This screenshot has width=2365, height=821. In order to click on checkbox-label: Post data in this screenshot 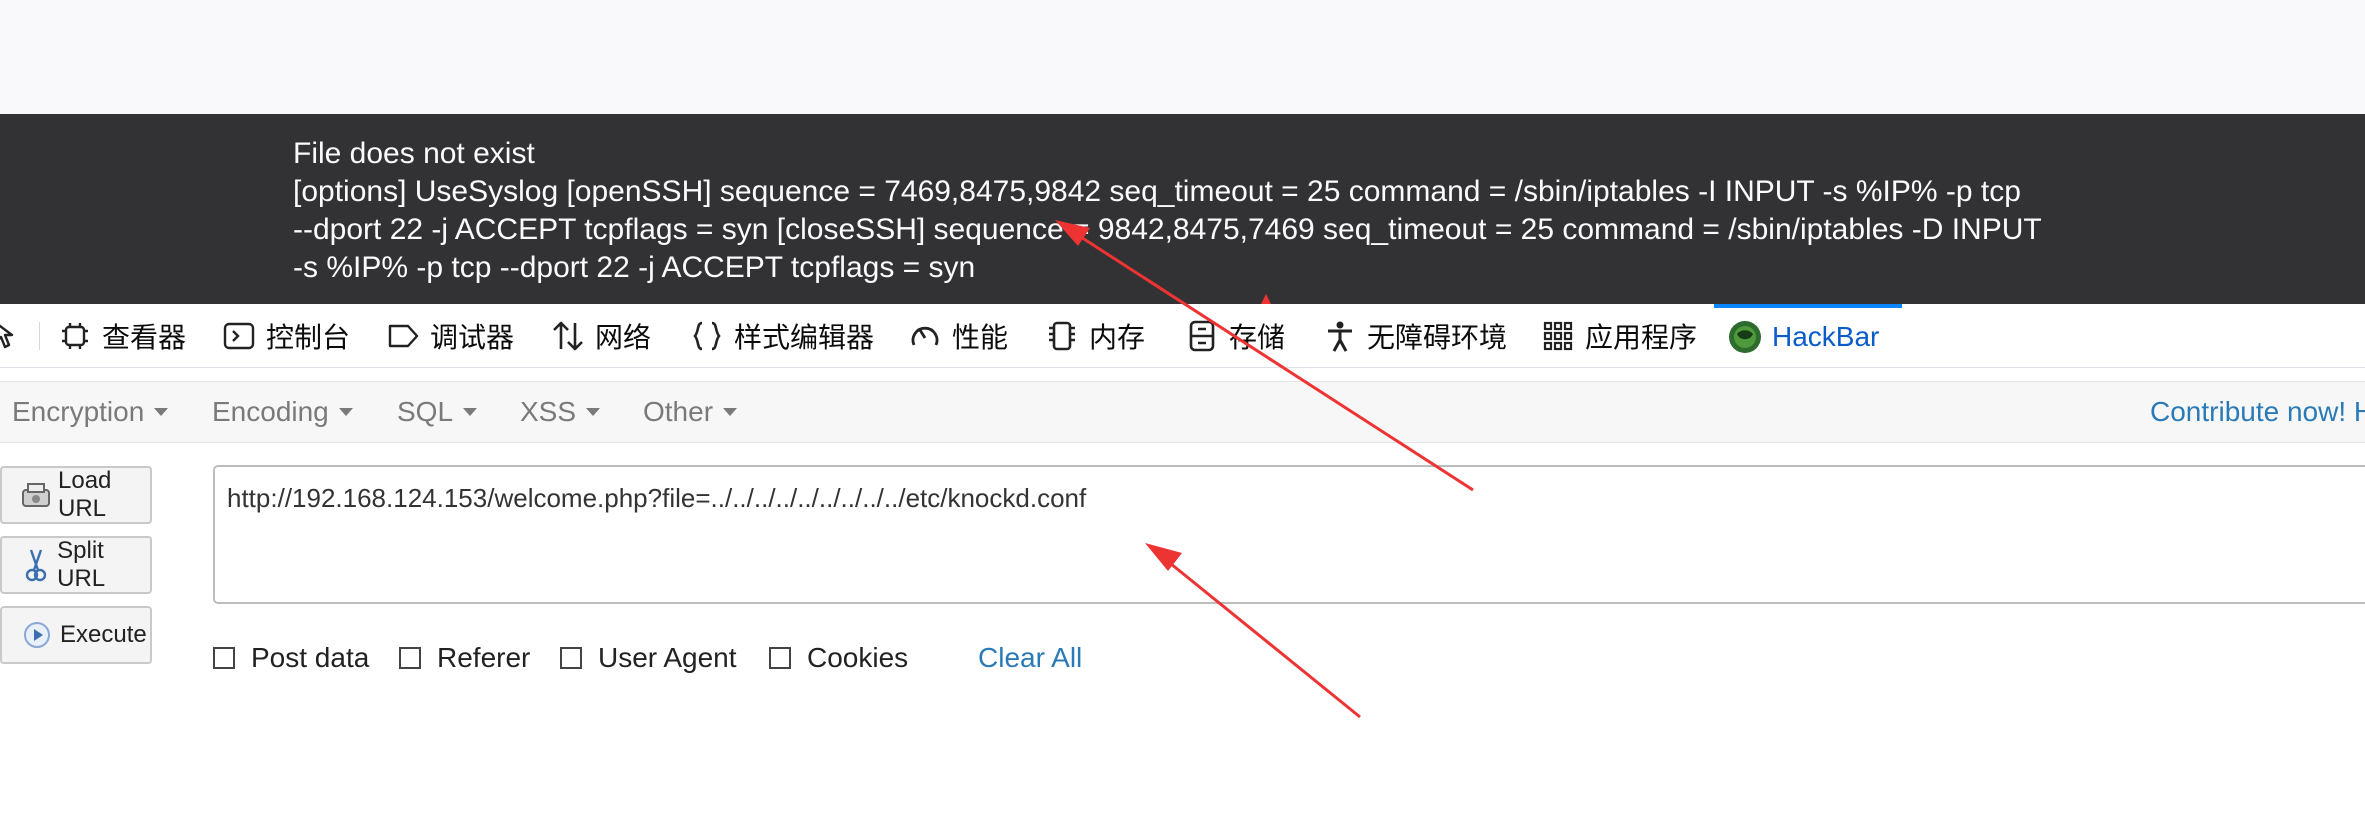, I will do `click(310, 657)`.